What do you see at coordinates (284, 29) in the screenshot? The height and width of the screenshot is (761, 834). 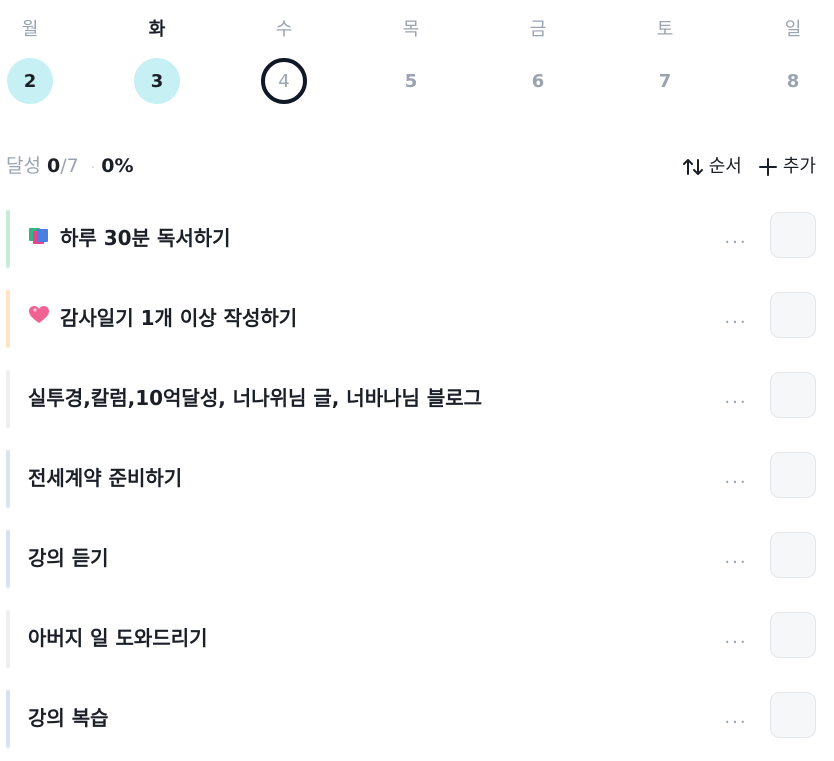 I see `day-name-wed: 수` at bounding box center [284, 29].